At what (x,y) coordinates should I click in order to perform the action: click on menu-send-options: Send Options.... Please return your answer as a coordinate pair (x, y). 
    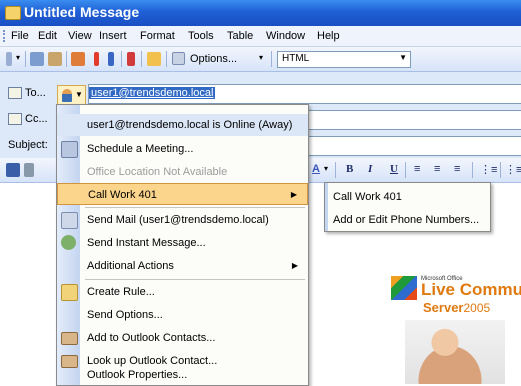
    Looking at the image, I should click on (182, 315).